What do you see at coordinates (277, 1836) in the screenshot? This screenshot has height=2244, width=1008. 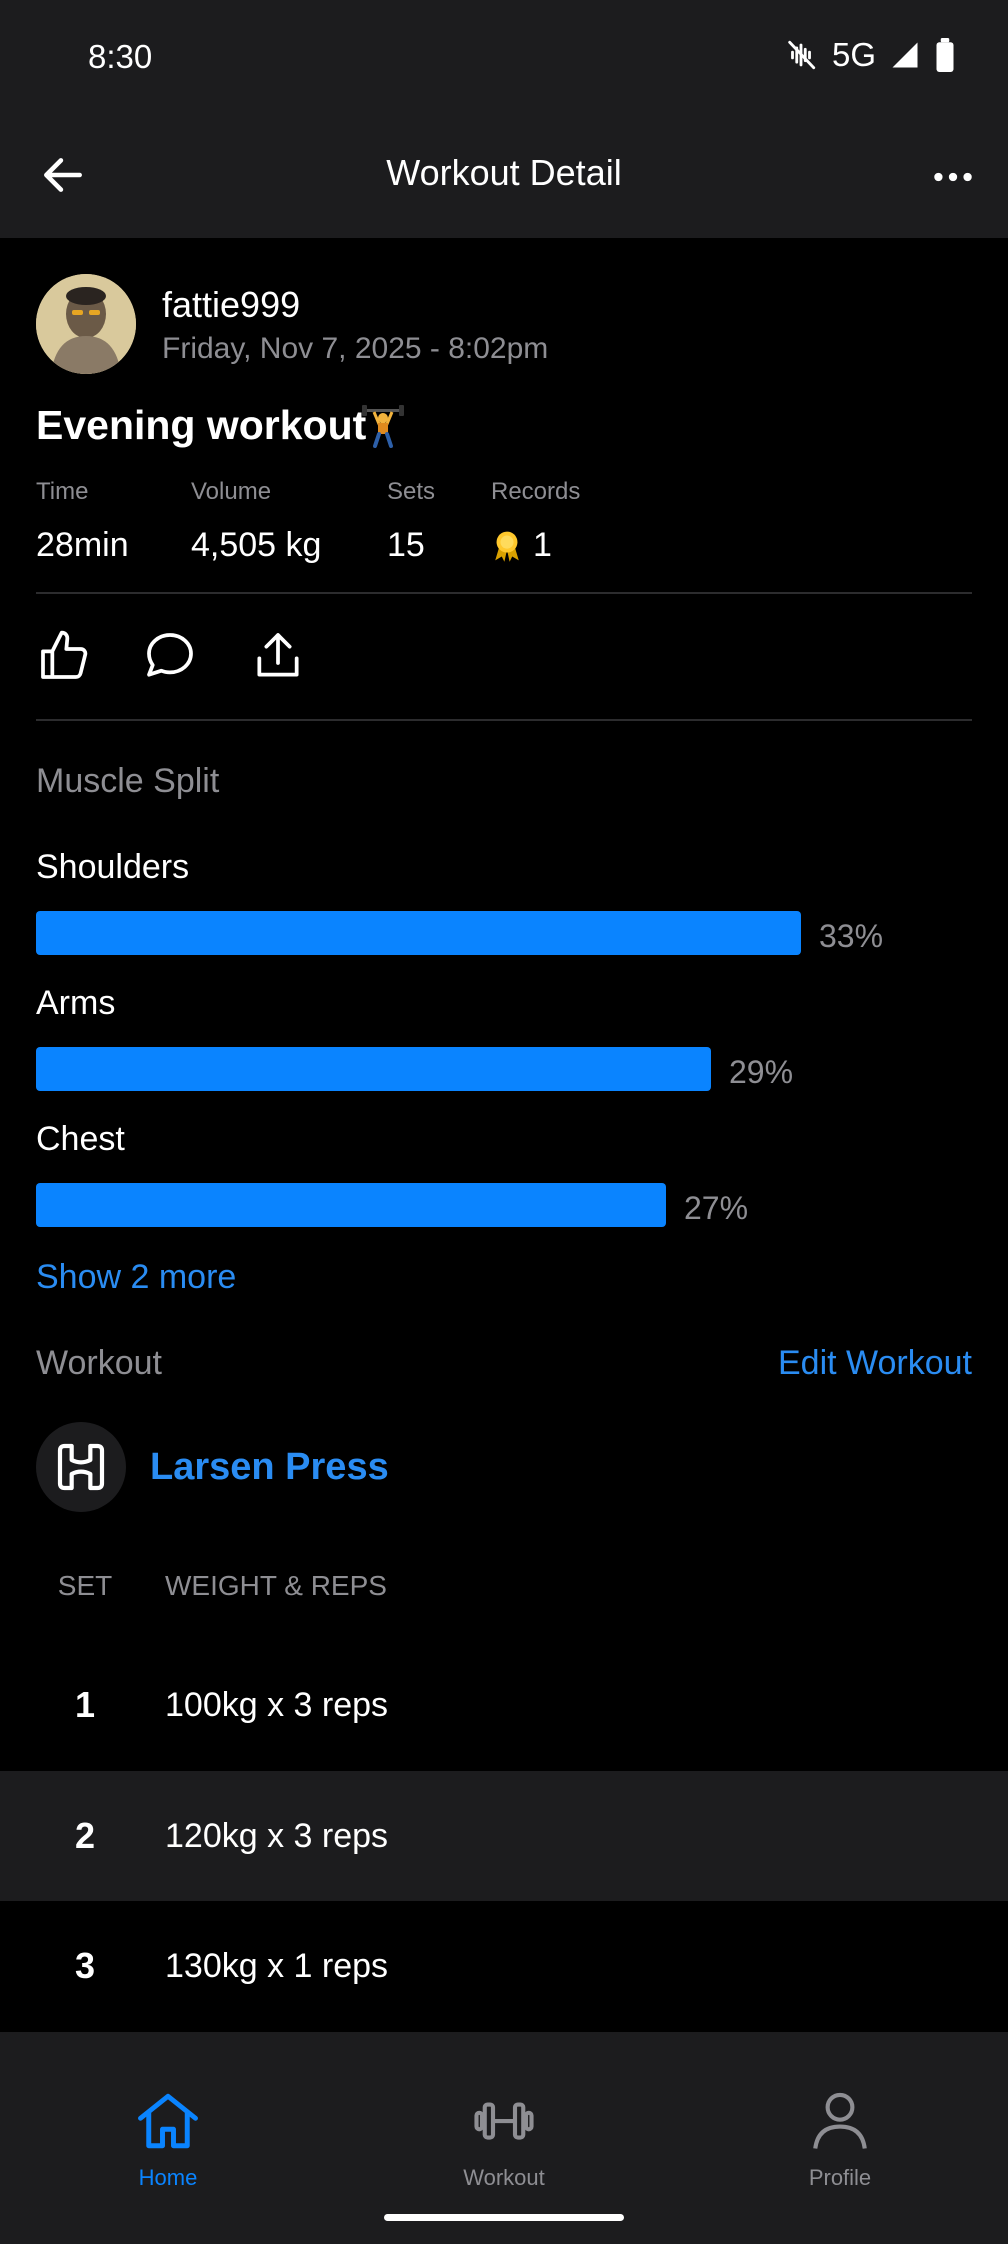 I see `set-weight-reps: 120kg x 3 reps` at bounding box center [277, 1836].